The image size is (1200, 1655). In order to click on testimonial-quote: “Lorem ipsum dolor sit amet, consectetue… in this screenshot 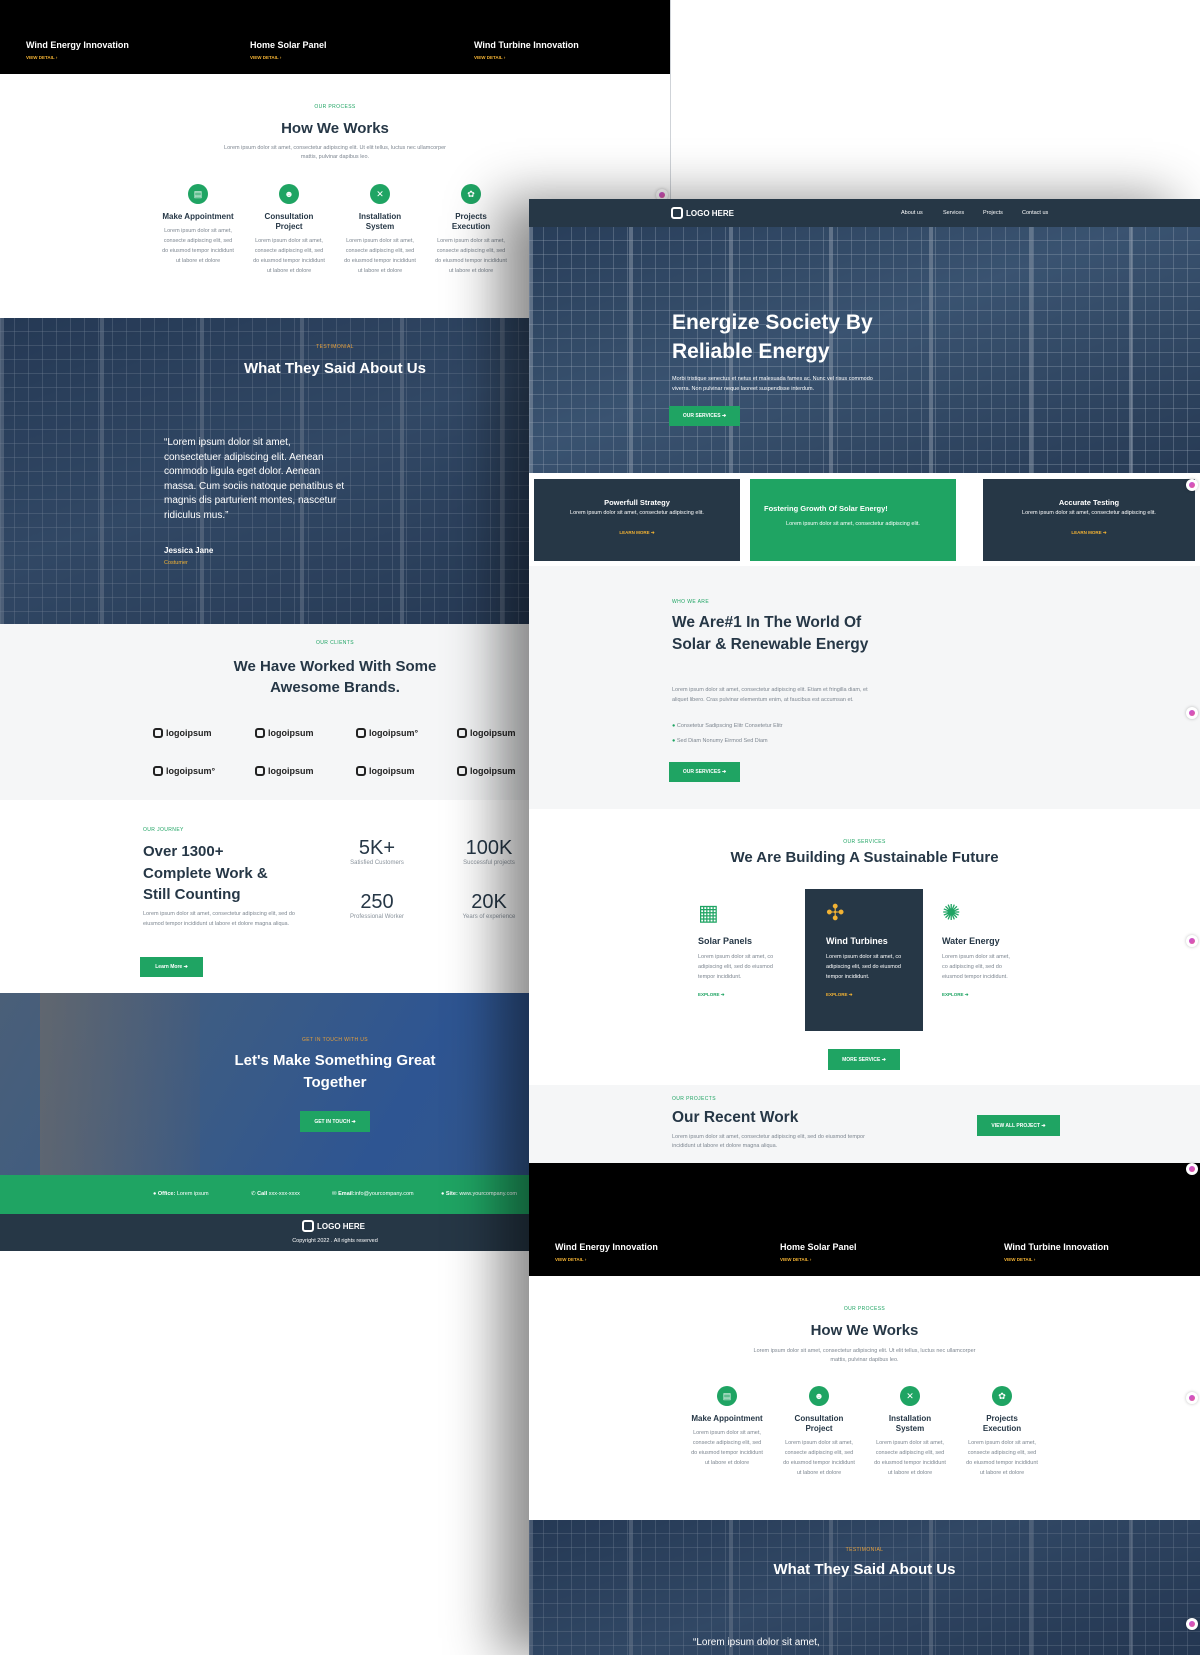, I will do `click(254, 479)`.